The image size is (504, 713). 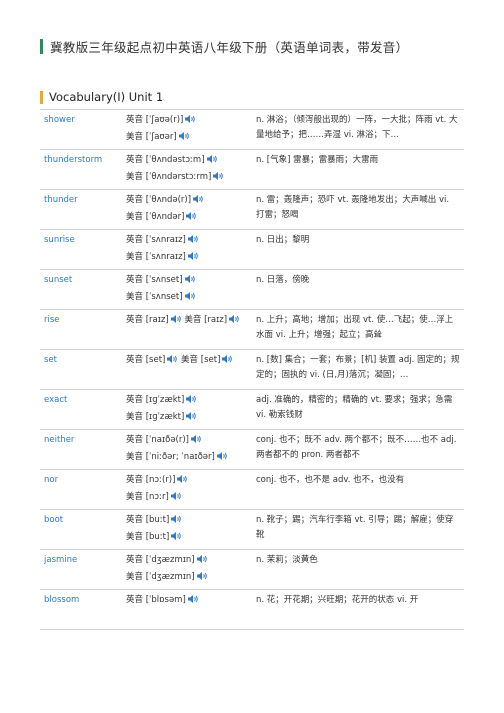 I want to click on vocab-pronunciations: 英音 [ˈblɒsəm], so click(x=187, y=609).